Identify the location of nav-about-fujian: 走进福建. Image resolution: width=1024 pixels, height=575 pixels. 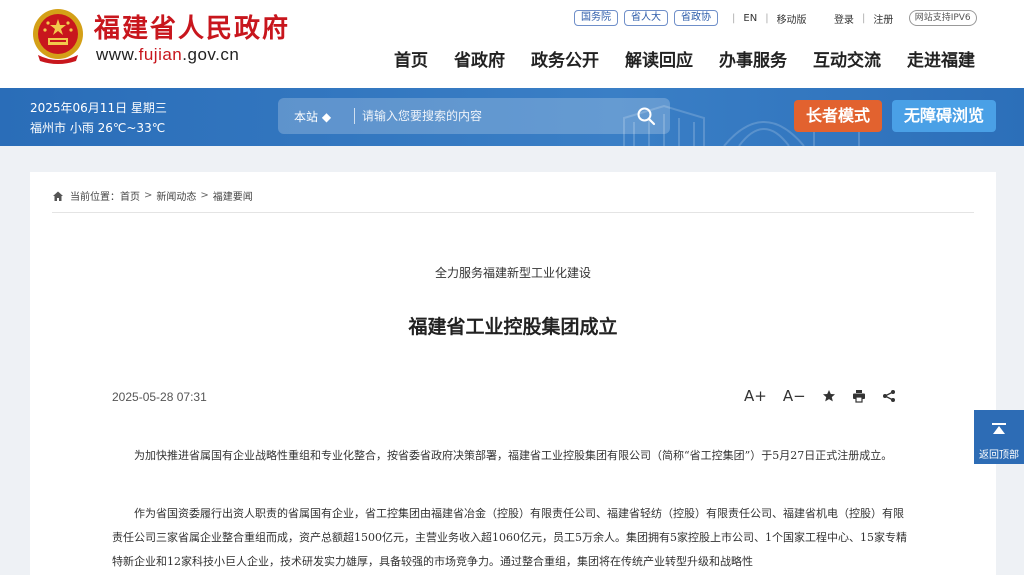
(941, 58).